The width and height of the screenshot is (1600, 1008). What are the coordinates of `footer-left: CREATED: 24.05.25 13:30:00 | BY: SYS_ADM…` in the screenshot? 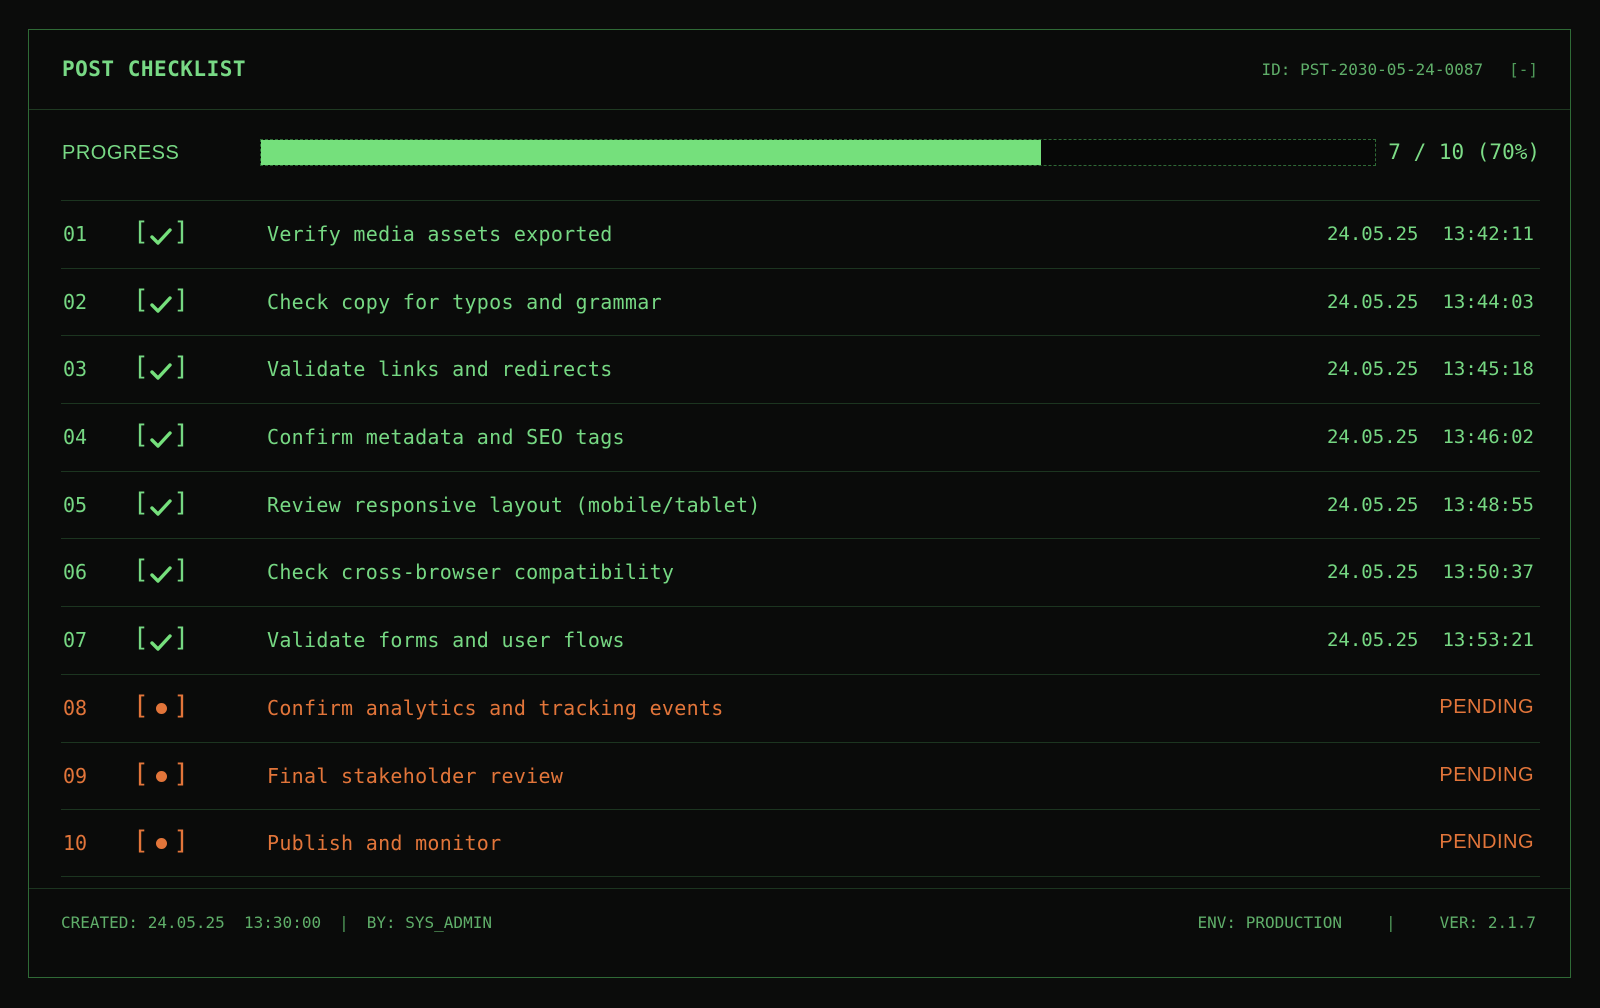 It's located at (276, 922).